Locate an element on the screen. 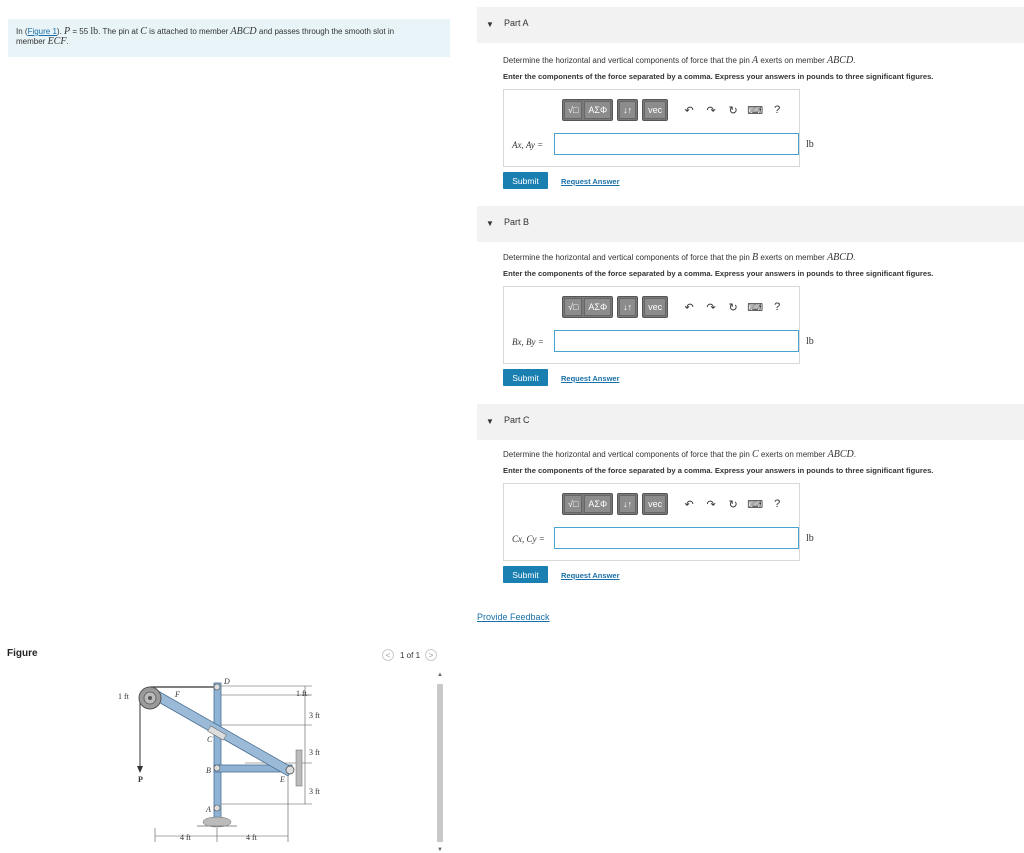 Image resolution: width=1024 pixels, height=853 pixels. scroll-thumb is located at coordinates (440, 763).